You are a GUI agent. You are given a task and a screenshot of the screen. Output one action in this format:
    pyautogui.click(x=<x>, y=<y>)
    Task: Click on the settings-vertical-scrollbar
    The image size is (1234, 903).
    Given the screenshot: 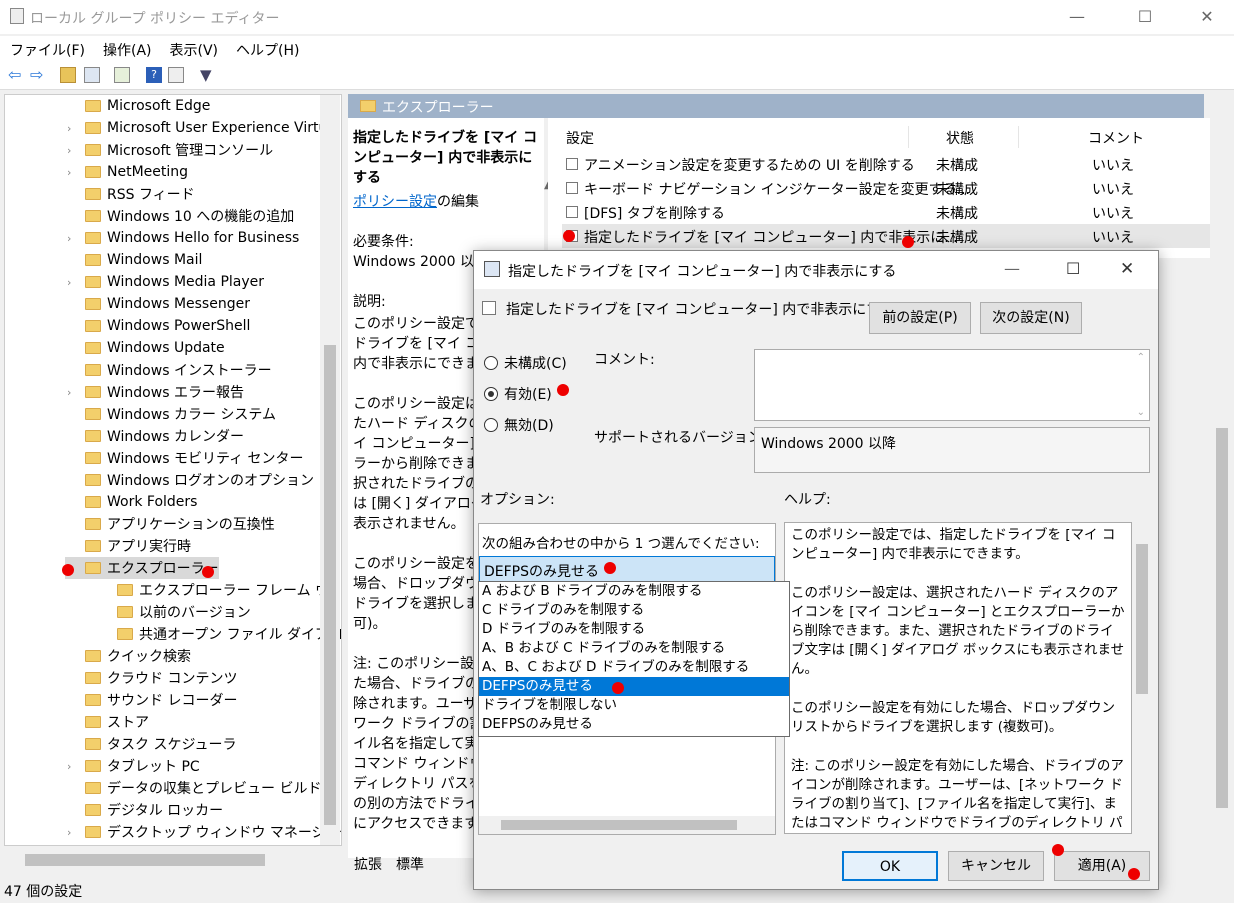 What is the action you would take?
    pyautogui.click(x=1222, y=488)
    